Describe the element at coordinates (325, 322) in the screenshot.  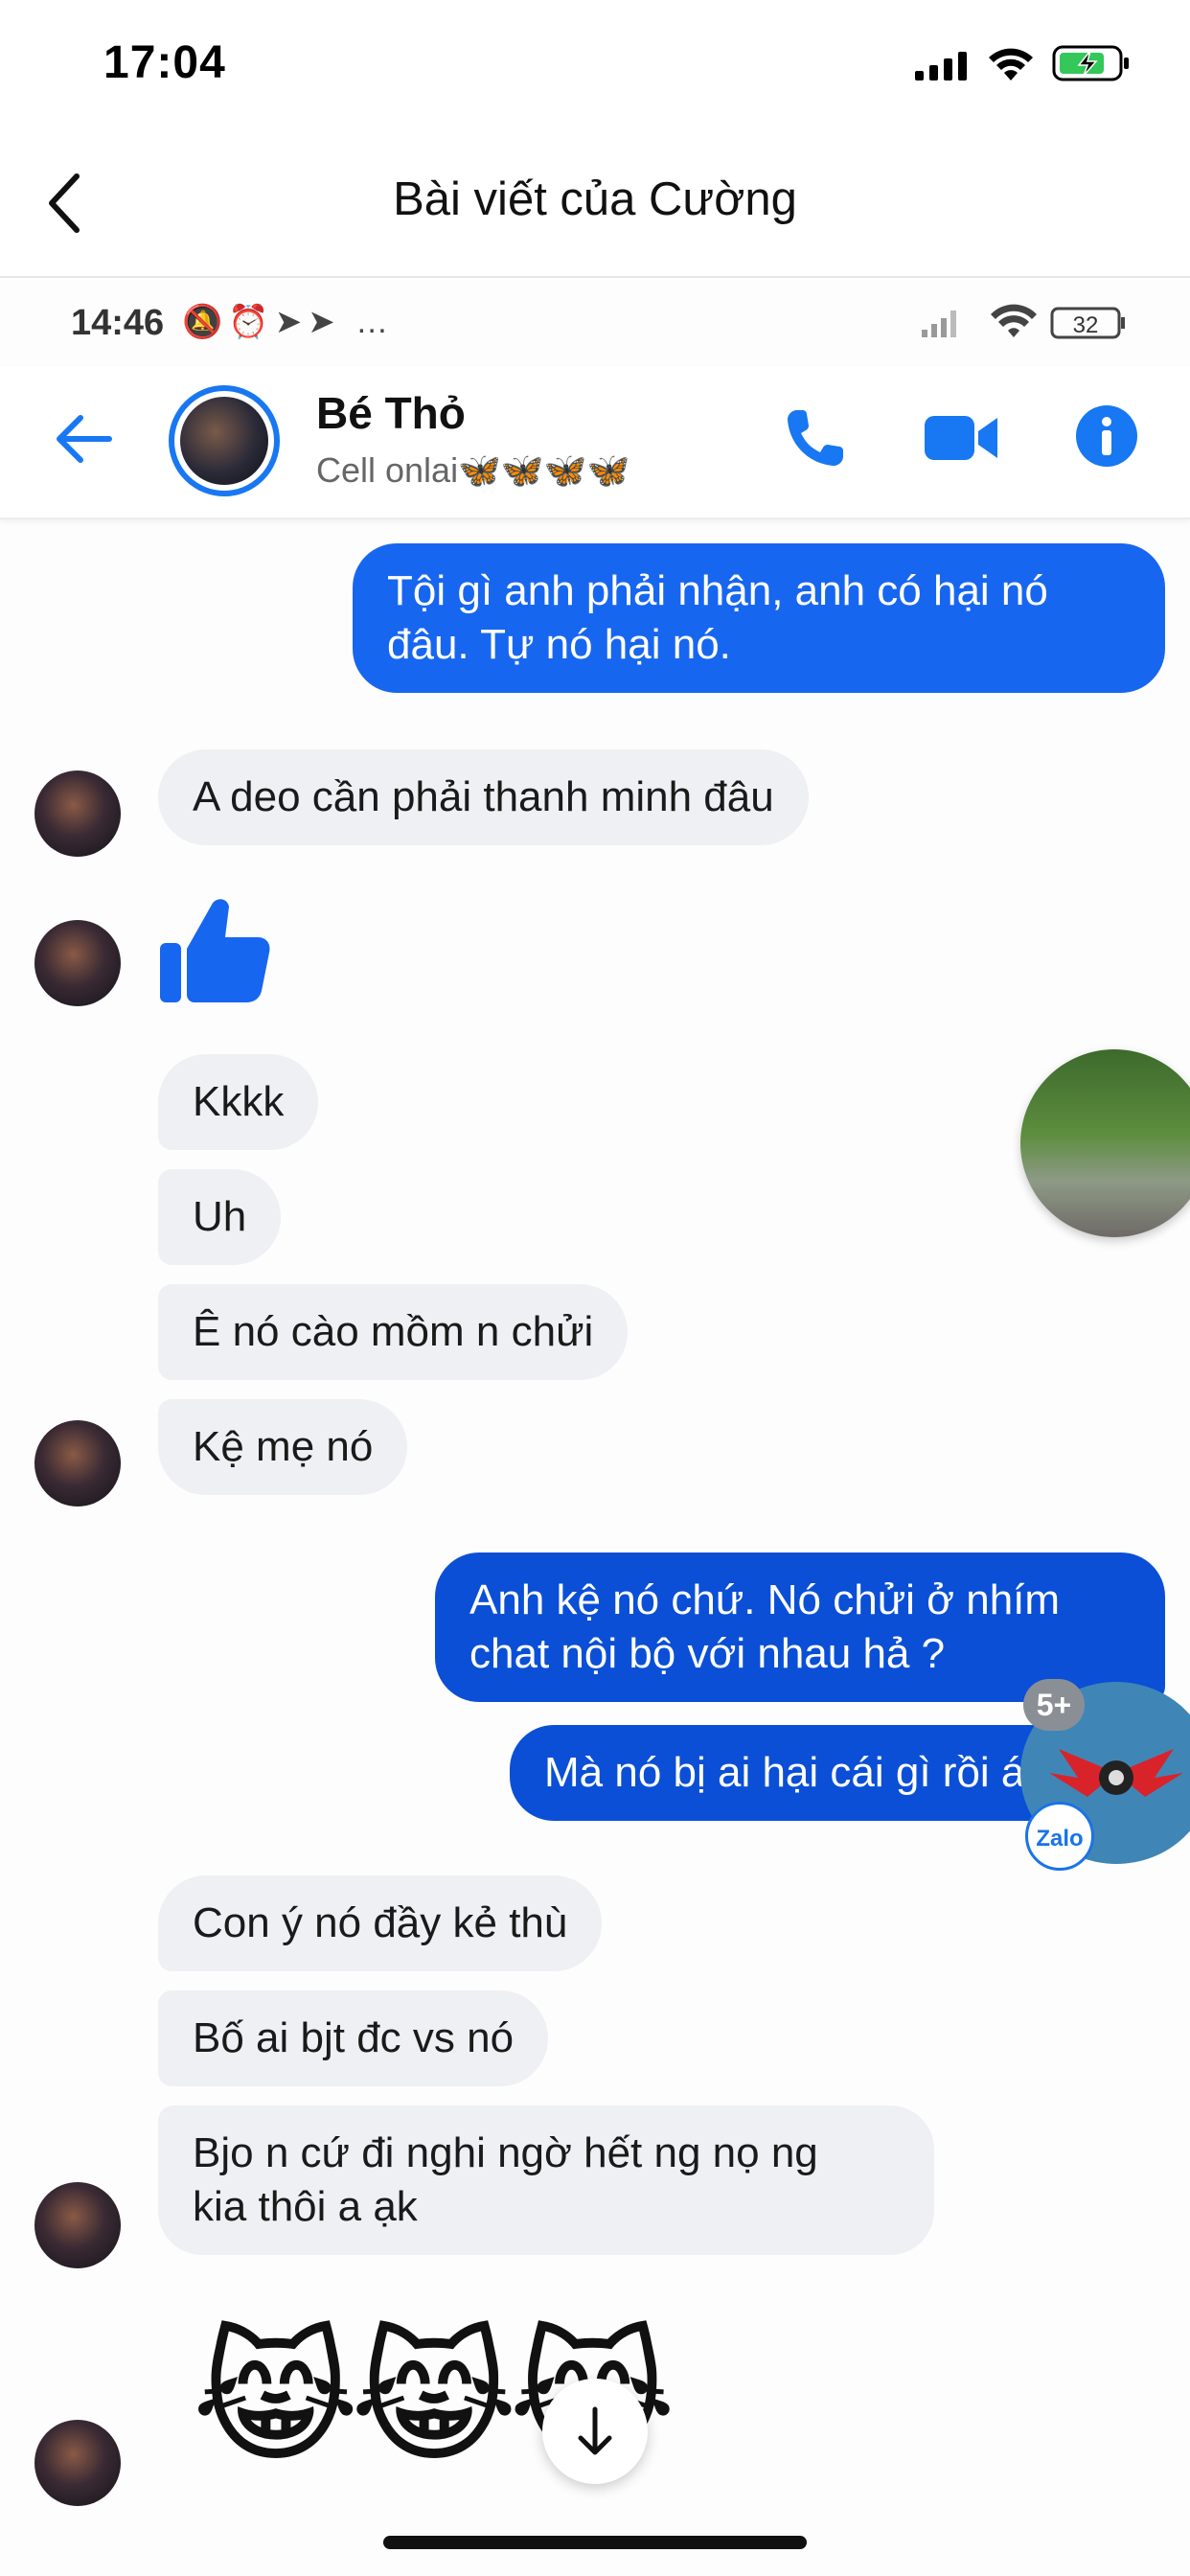
I see `telegram-icon-2: ➤` at that location.